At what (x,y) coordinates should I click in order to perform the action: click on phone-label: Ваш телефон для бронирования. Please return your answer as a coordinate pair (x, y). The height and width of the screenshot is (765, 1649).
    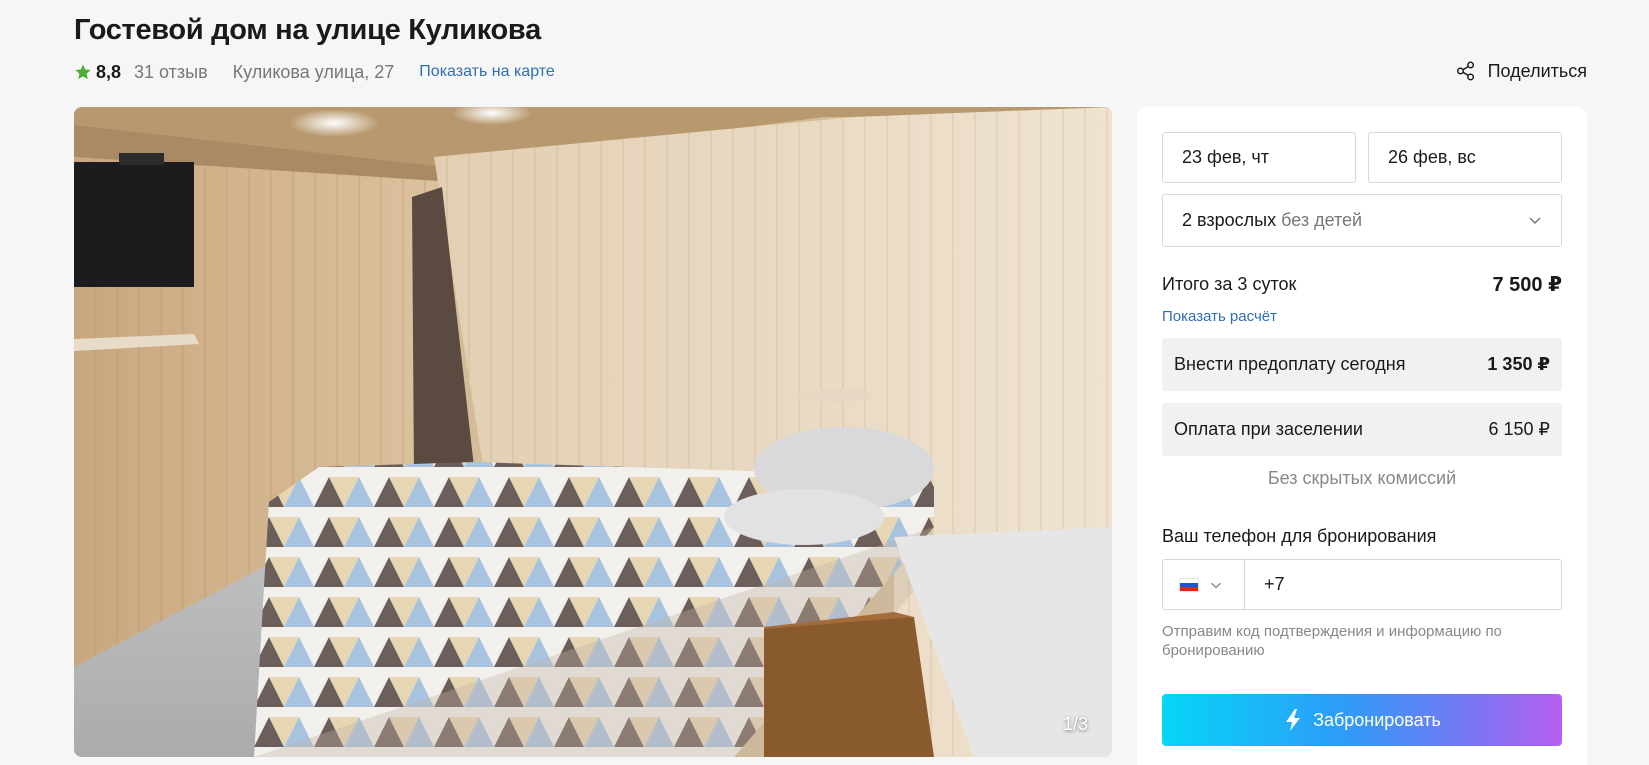
    Looking at the image, I should click on (1299, 536).